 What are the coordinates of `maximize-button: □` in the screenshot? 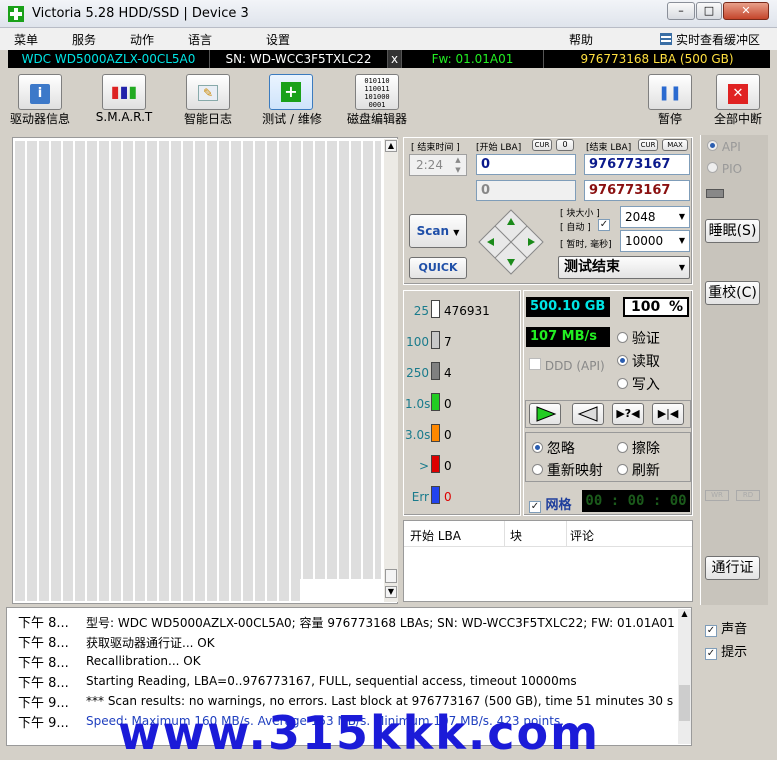 It's located at (709, 11).